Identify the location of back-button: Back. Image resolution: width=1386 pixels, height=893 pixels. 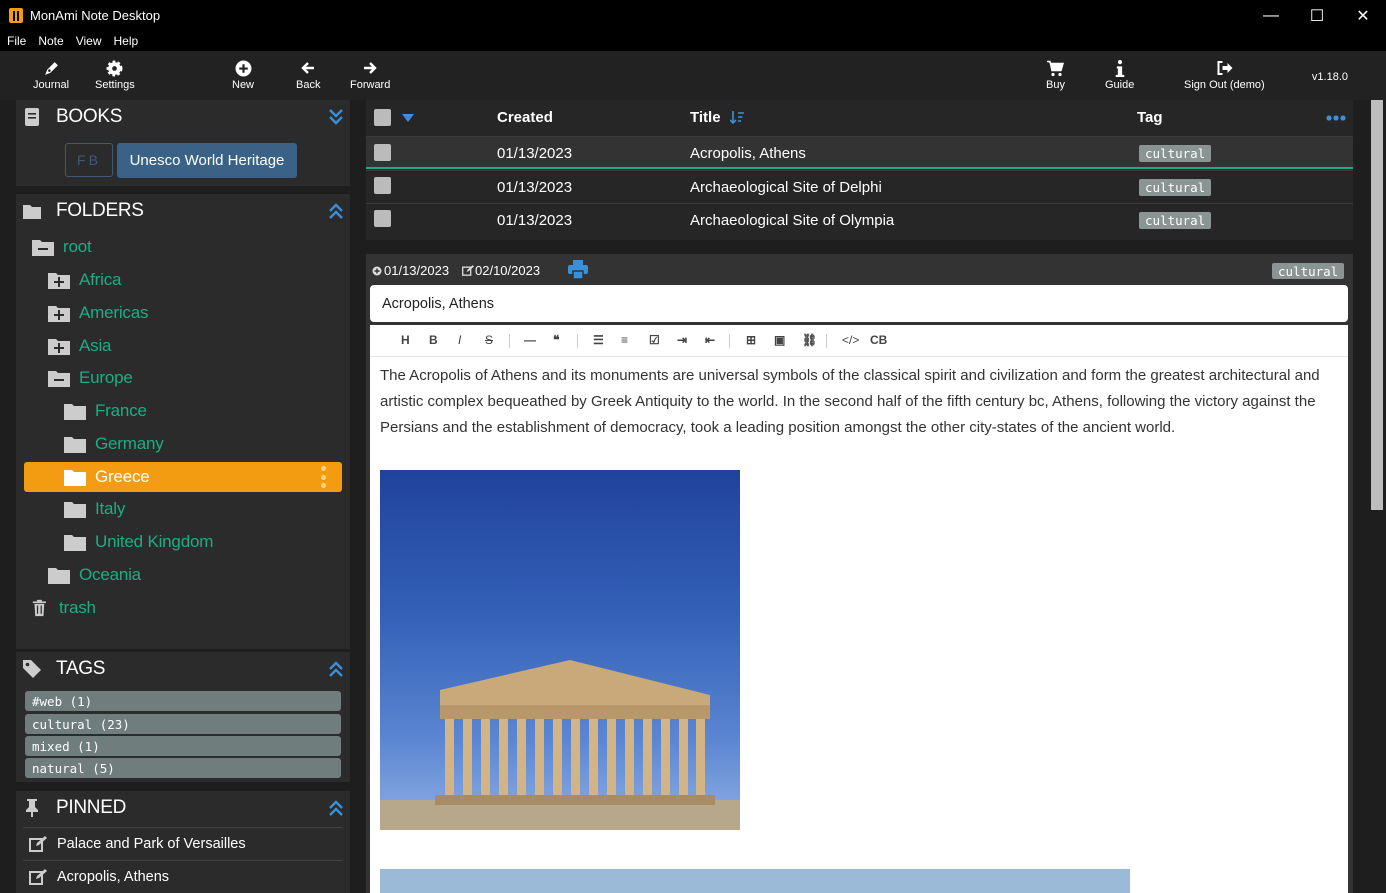
(308, 75).